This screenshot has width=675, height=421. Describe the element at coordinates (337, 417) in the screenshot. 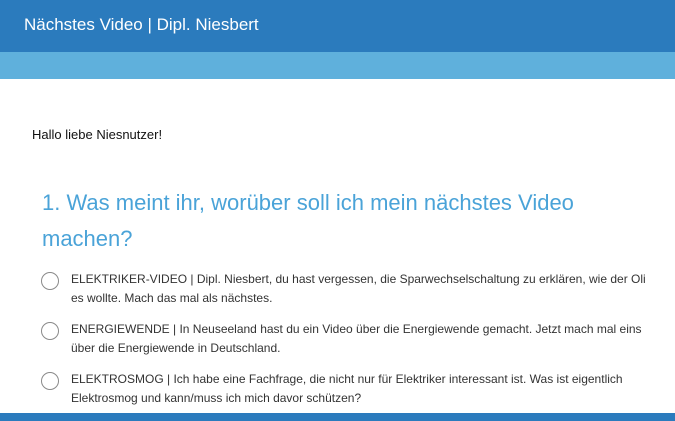

I see `bottom-bar` at that location.